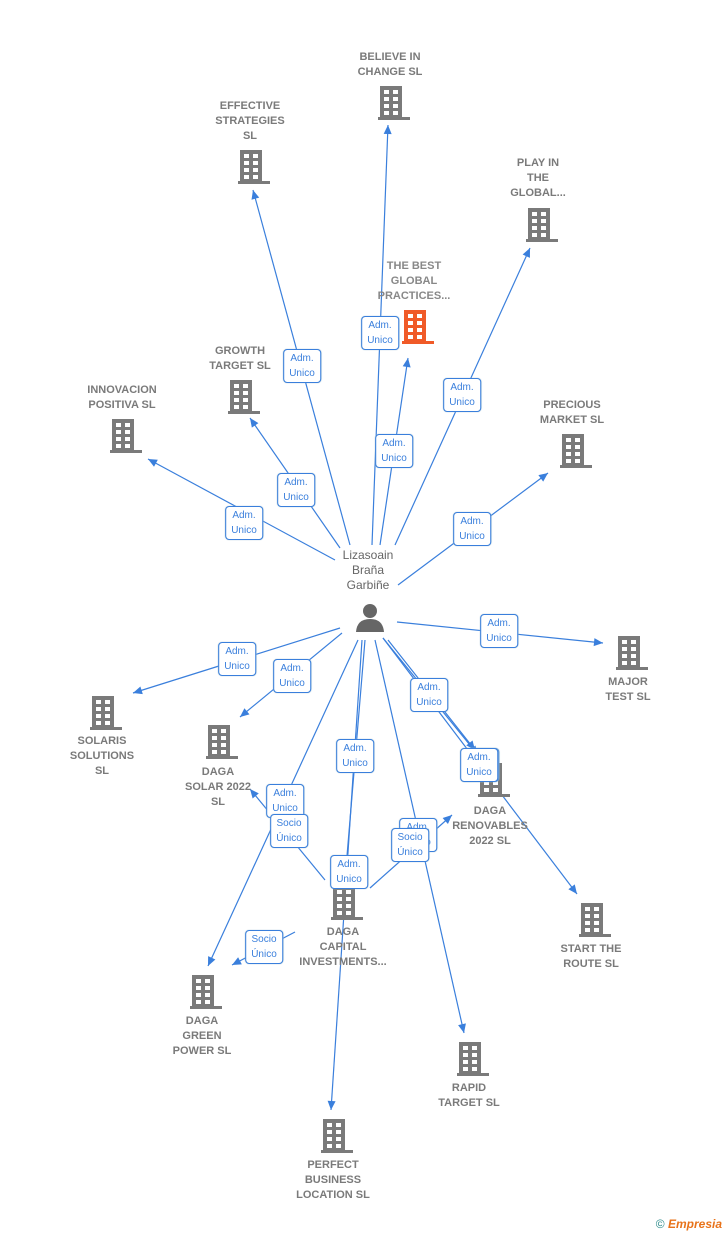 Image resolution: width=728 pixels, height=1235 pixels. What do you see at coordinates (121, 398) in the screenshot?
I see `node-label-innovacion: INNOVACION POSITIVA SL` at bounding box center [121, 398].